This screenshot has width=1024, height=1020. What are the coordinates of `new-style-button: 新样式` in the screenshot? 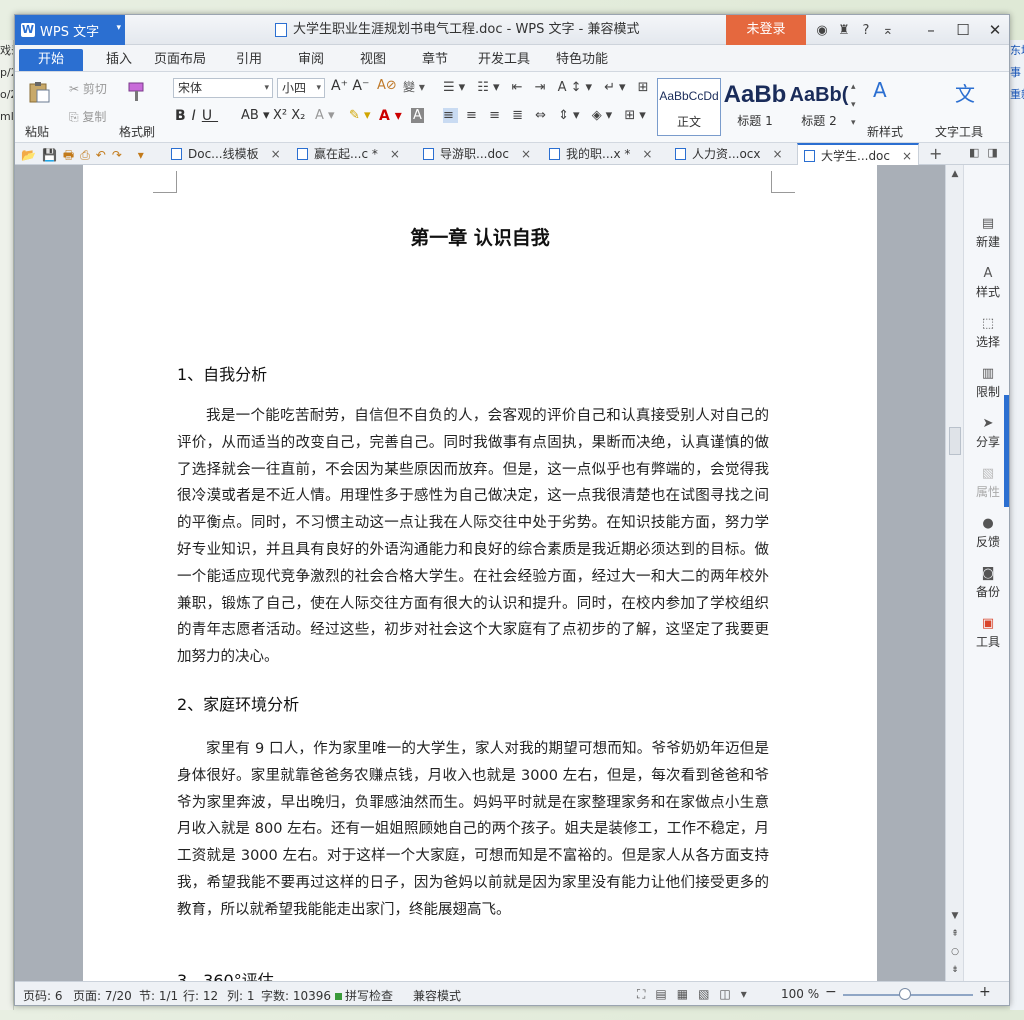 It's located at (885, 131).